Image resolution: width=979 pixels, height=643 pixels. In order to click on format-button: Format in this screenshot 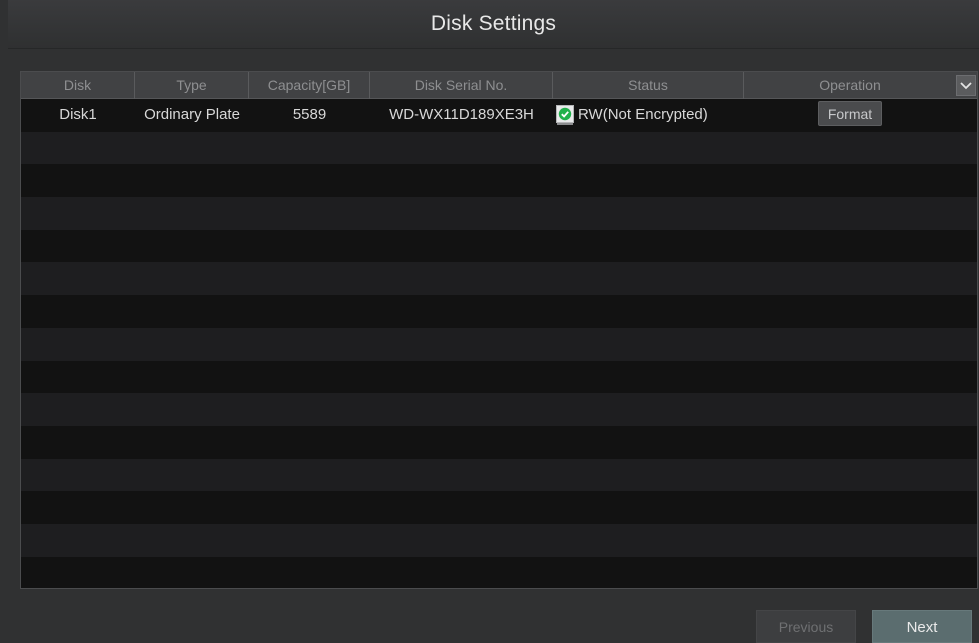, I will do `click(850, 114)`.